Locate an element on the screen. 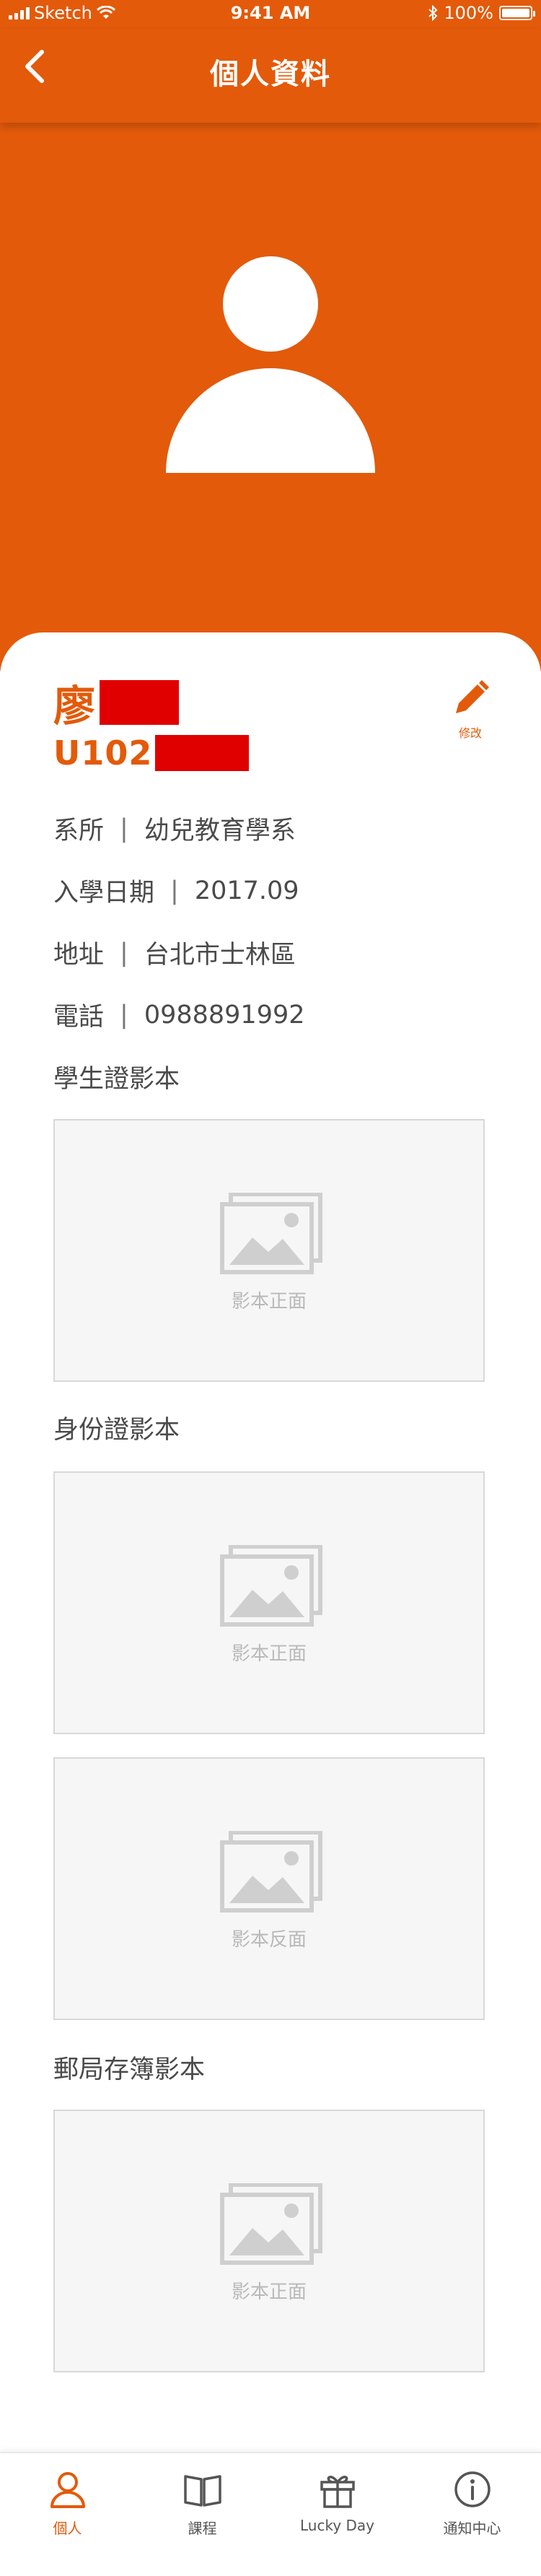  tab-label: 課程 is located at coordinates (202, 2528).